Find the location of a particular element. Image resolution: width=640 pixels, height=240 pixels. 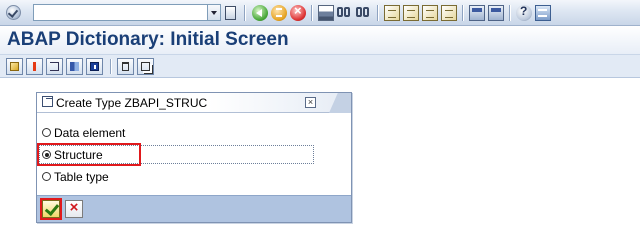

cancel-icon is located at coordinates (298, 12).